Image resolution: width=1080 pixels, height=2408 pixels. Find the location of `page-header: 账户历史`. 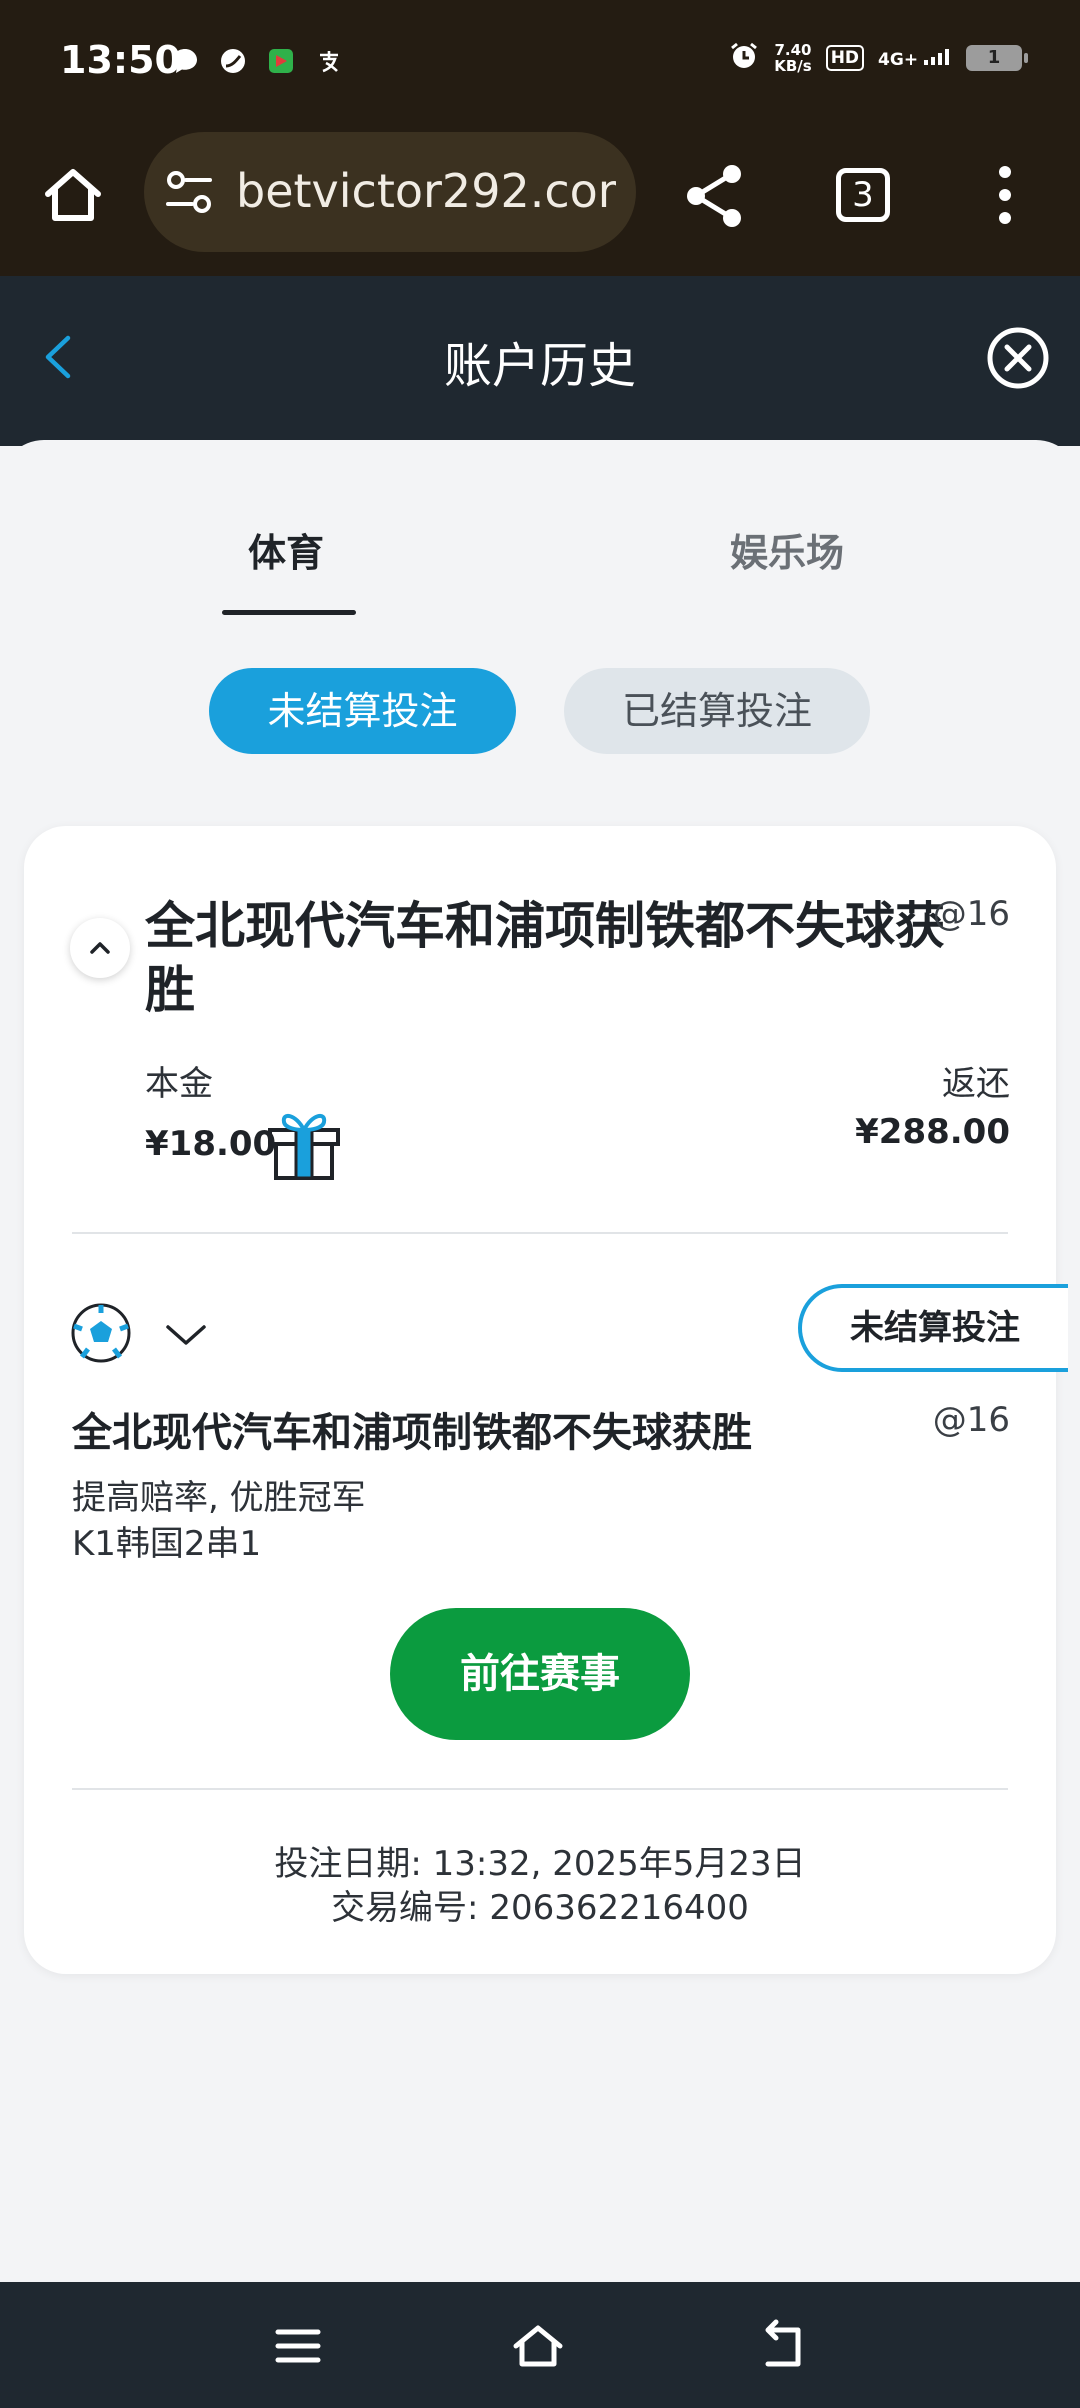

page-header: 账户历史 is located at coordinates (540, 361).